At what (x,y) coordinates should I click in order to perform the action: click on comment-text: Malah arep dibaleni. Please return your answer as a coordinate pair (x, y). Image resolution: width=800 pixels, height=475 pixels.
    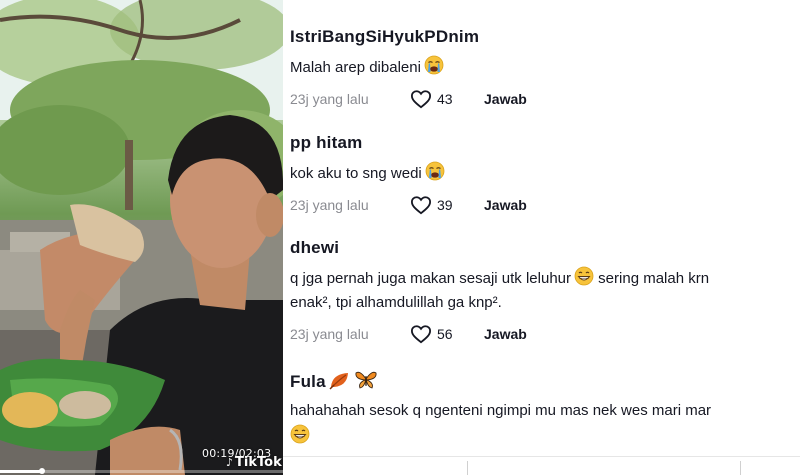
    Looking at the image, I should click on (545, 67).